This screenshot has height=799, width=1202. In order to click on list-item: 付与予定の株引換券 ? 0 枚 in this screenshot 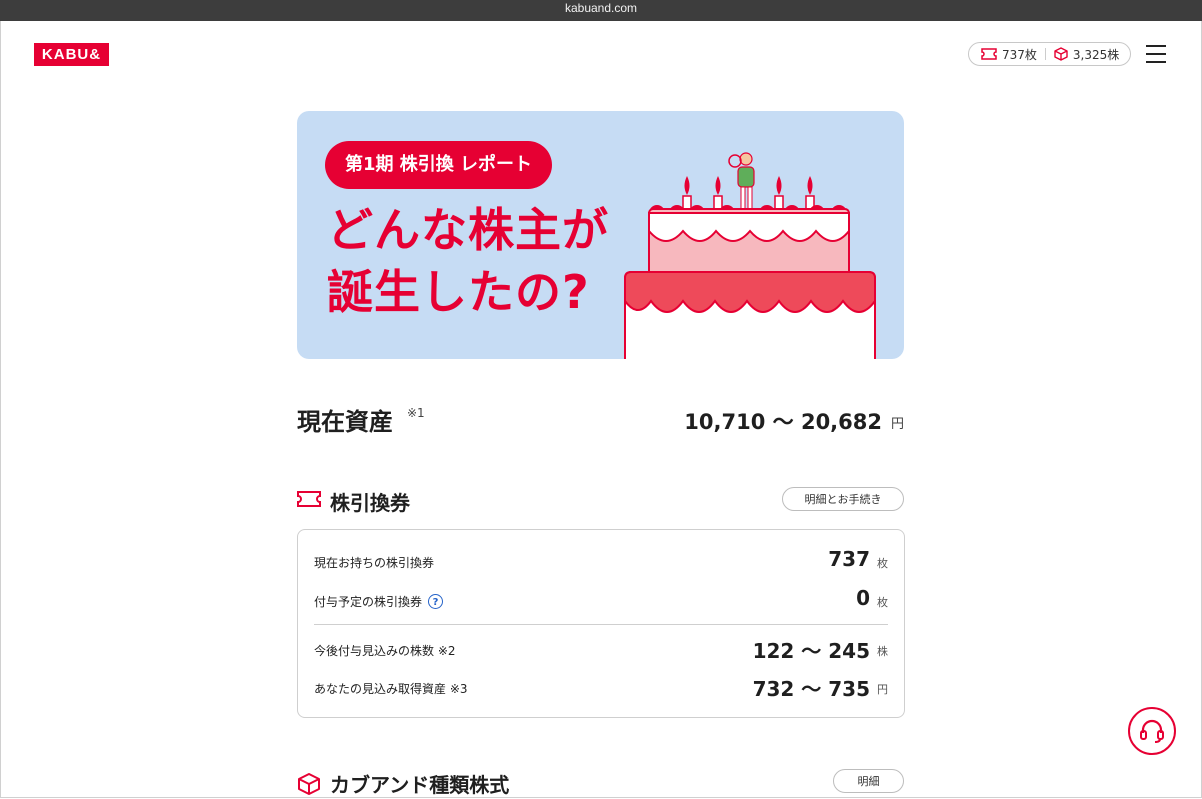, I will do `click(601, 601)`.